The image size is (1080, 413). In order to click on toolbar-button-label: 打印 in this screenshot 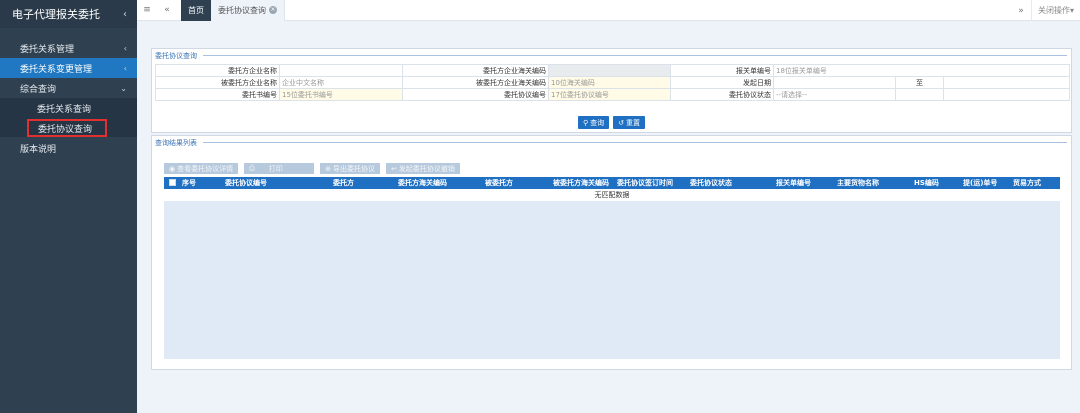, I will do `click(275, 168)`.